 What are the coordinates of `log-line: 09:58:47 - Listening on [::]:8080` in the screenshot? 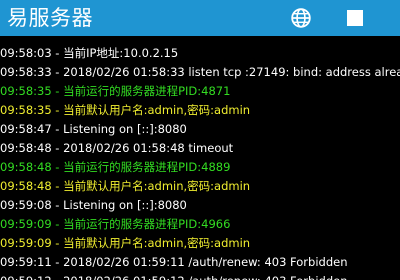 It's located at (93, 129).